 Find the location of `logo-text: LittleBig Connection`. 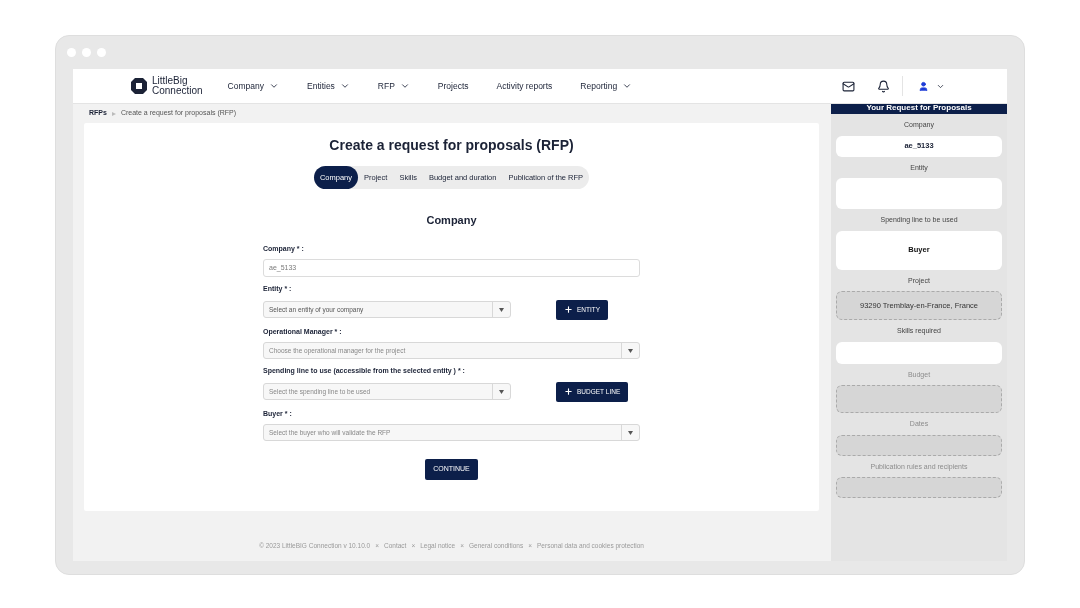

logo-text: LittleBig Connection is located at coordinates (177, 86).